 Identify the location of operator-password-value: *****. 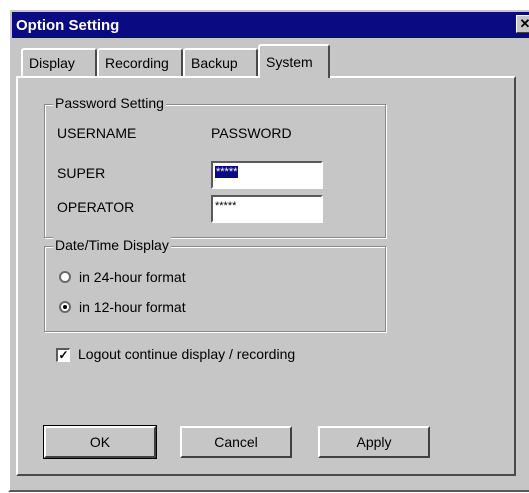
(226, 206).